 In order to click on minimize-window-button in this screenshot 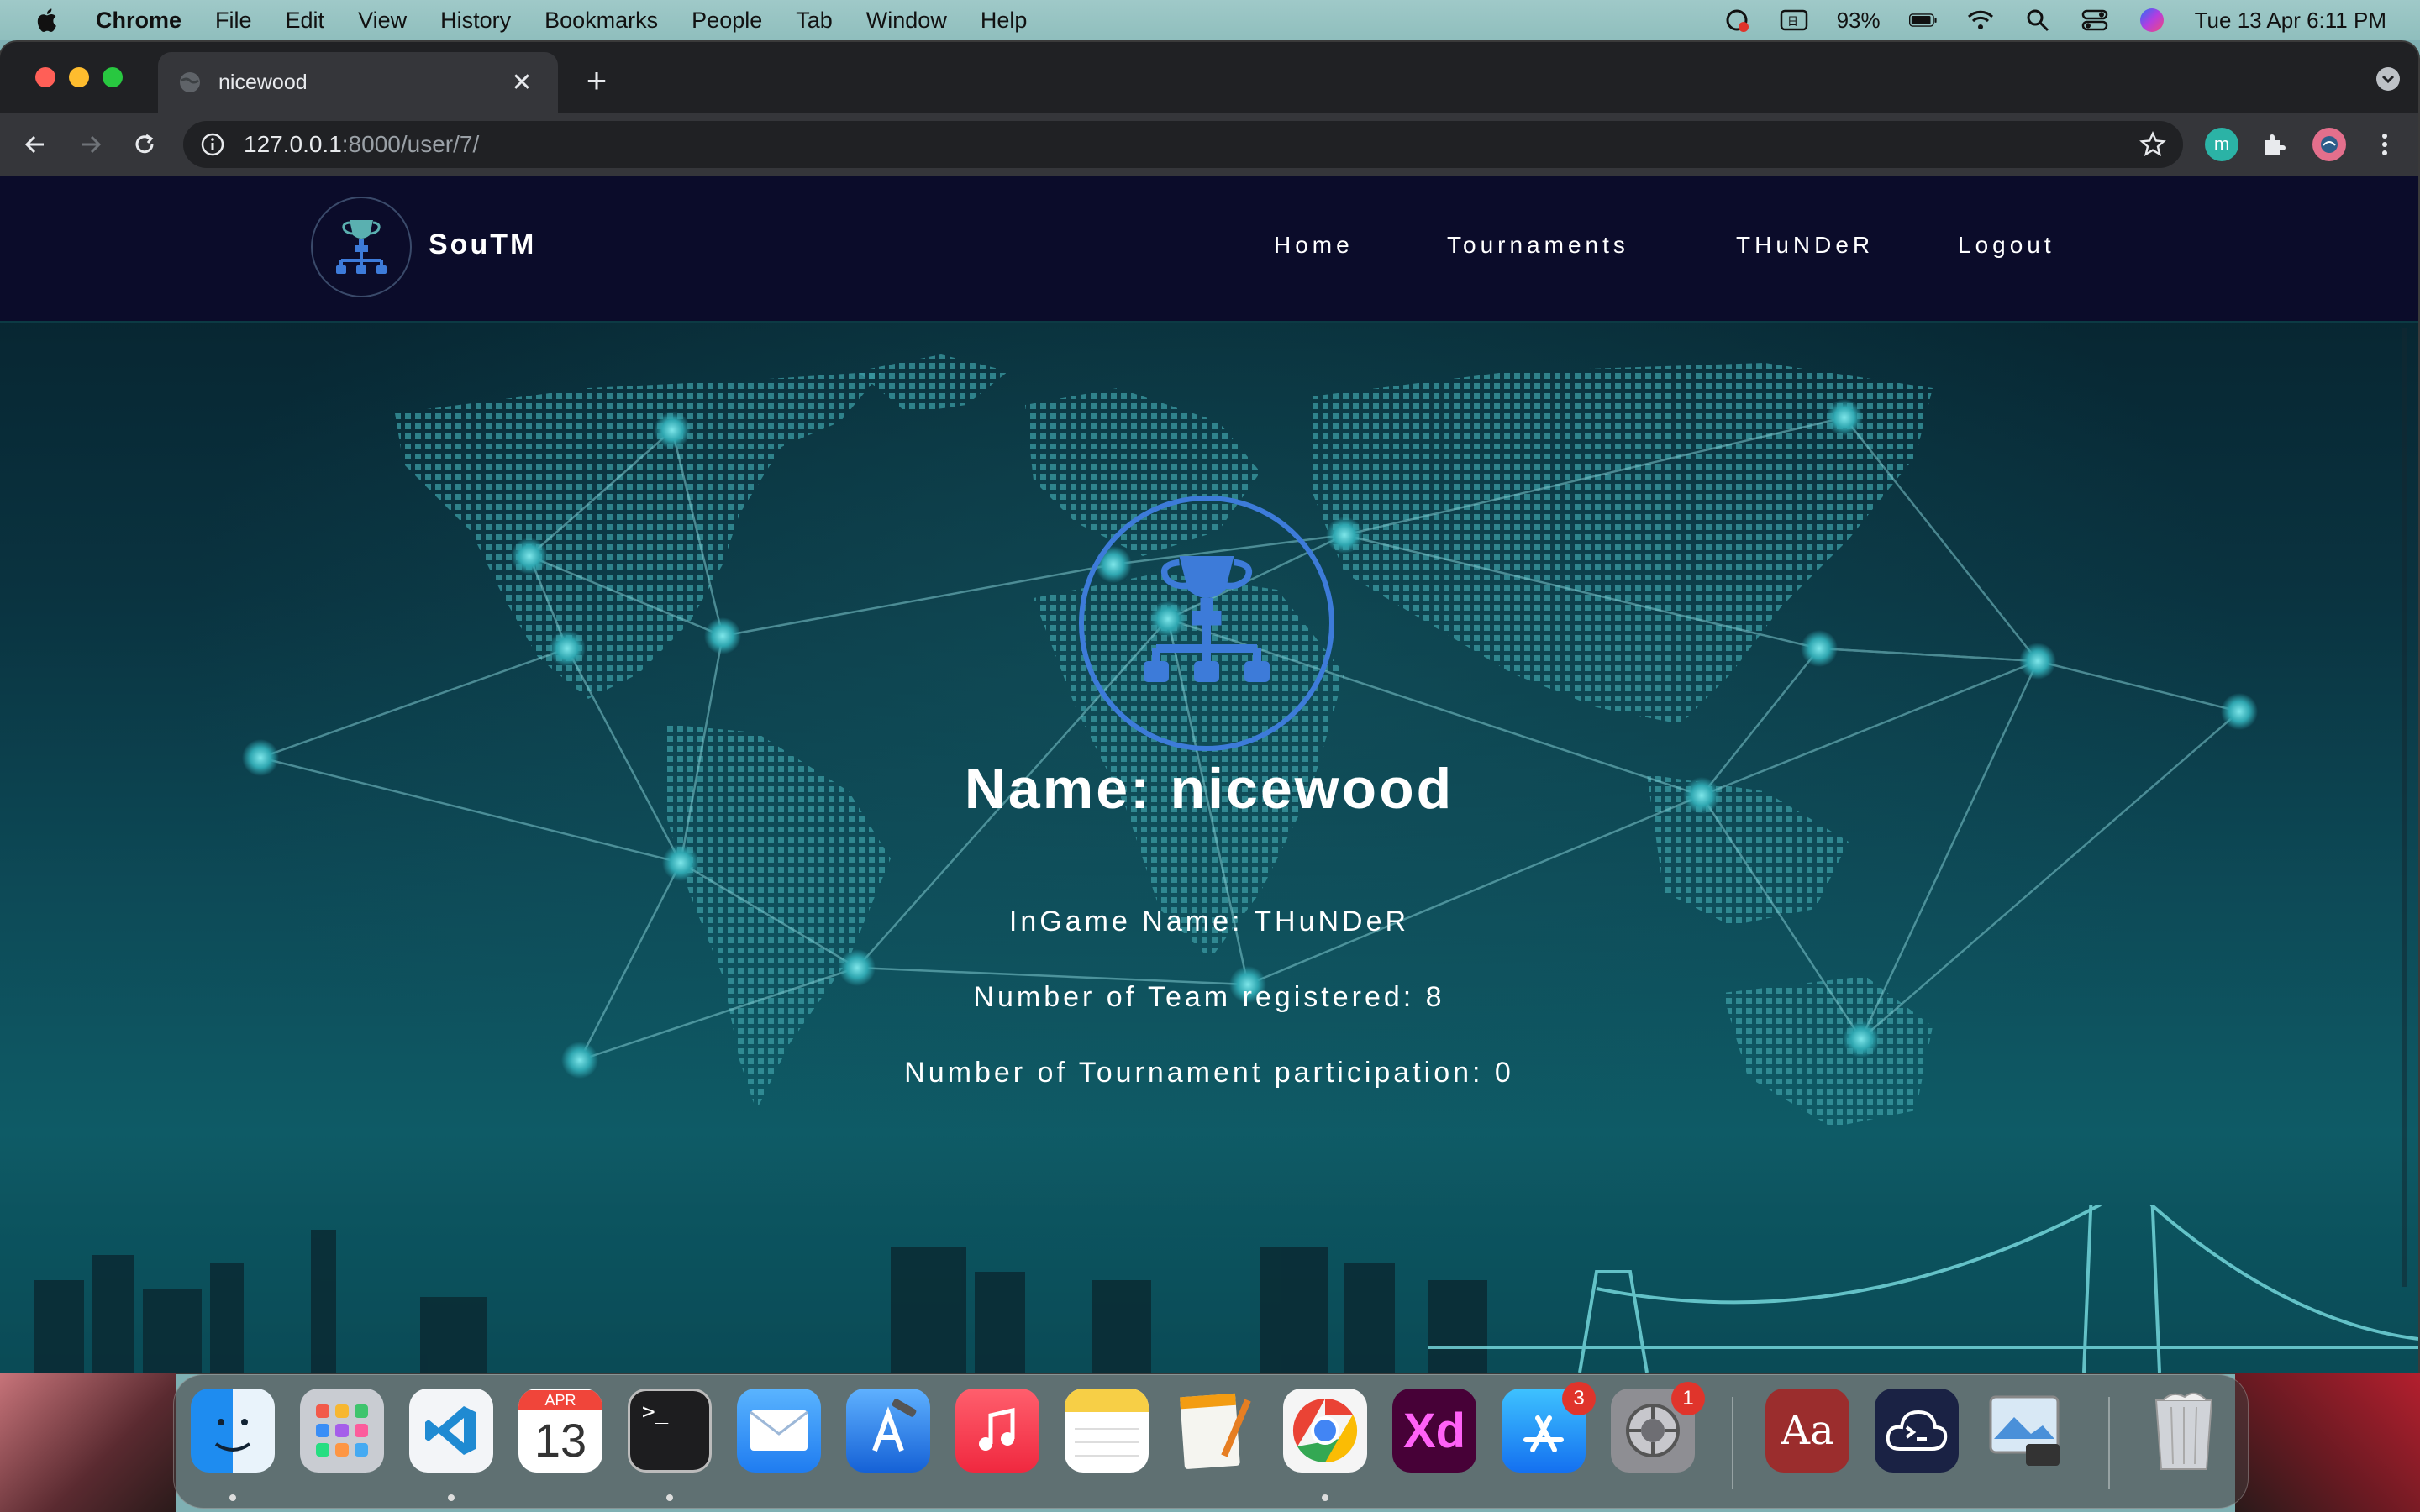, I will do `click(79, 77)`.